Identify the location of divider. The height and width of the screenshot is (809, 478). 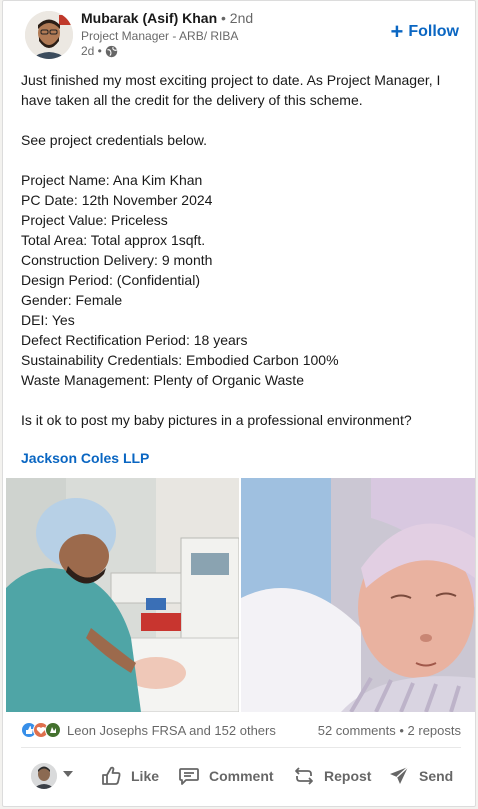
(241, 747).